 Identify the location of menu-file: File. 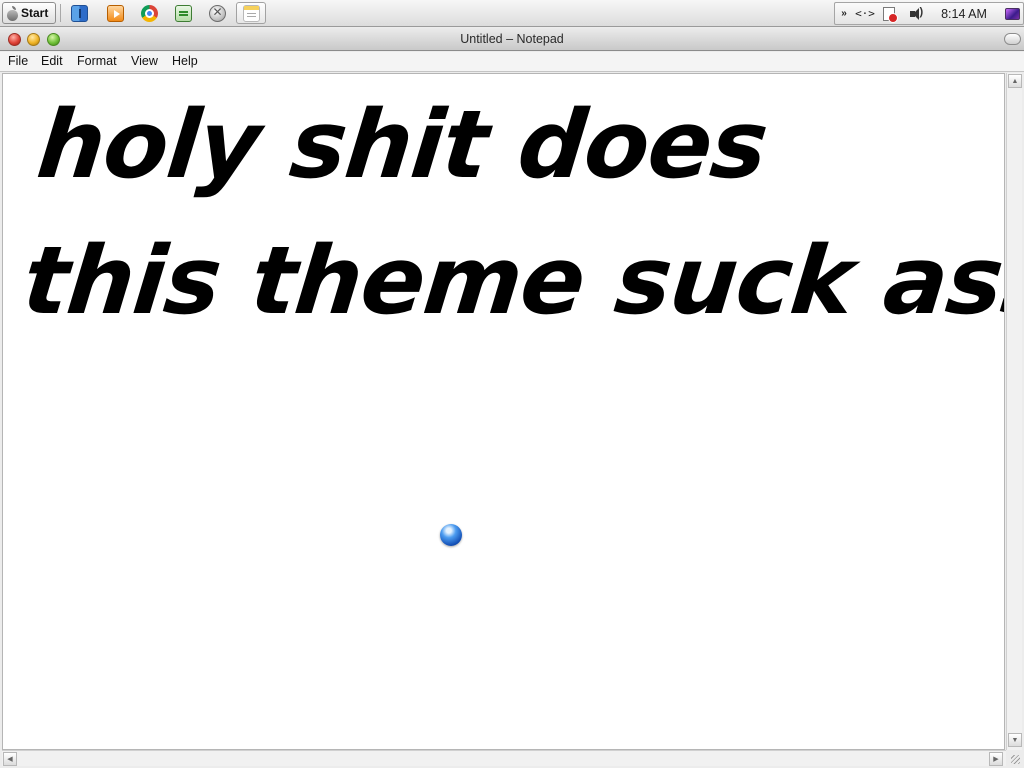
(18, 61).